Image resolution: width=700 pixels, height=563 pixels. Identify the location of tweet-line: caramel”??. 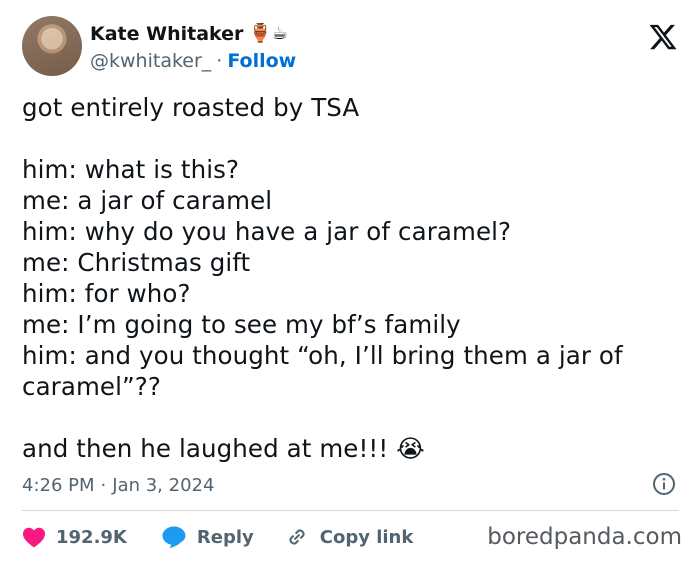
(92, 386).